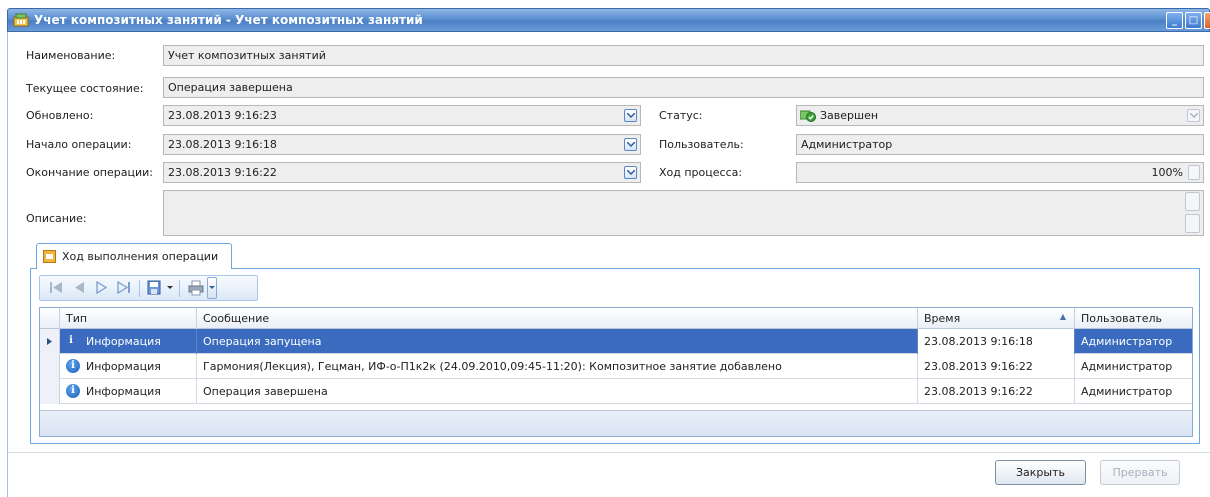 This screenshot has height=497, width=1210. I want to click on updated-label: Обновлено:, so click(60, 115).